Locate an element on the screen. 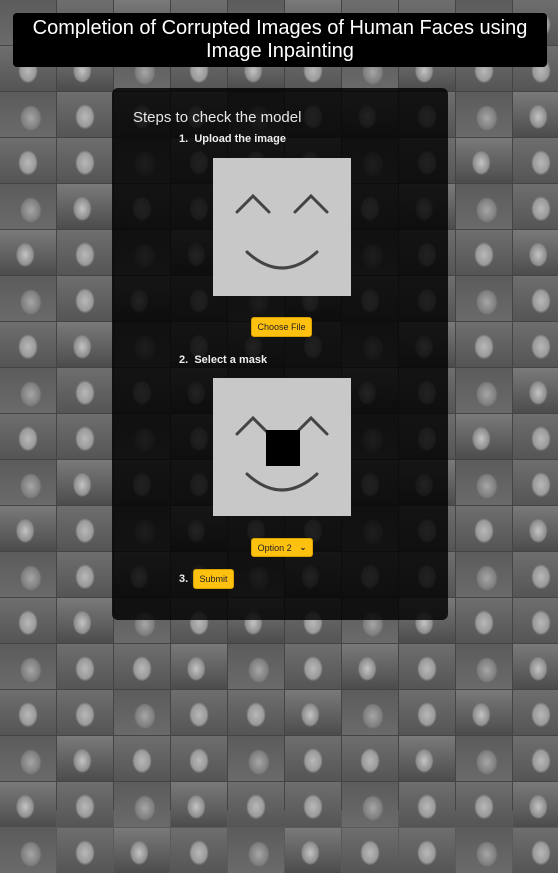 The width and height of the screenshot is (558, 873). chevron-down-icon: ⌄ is located at coordinates (303, 547).